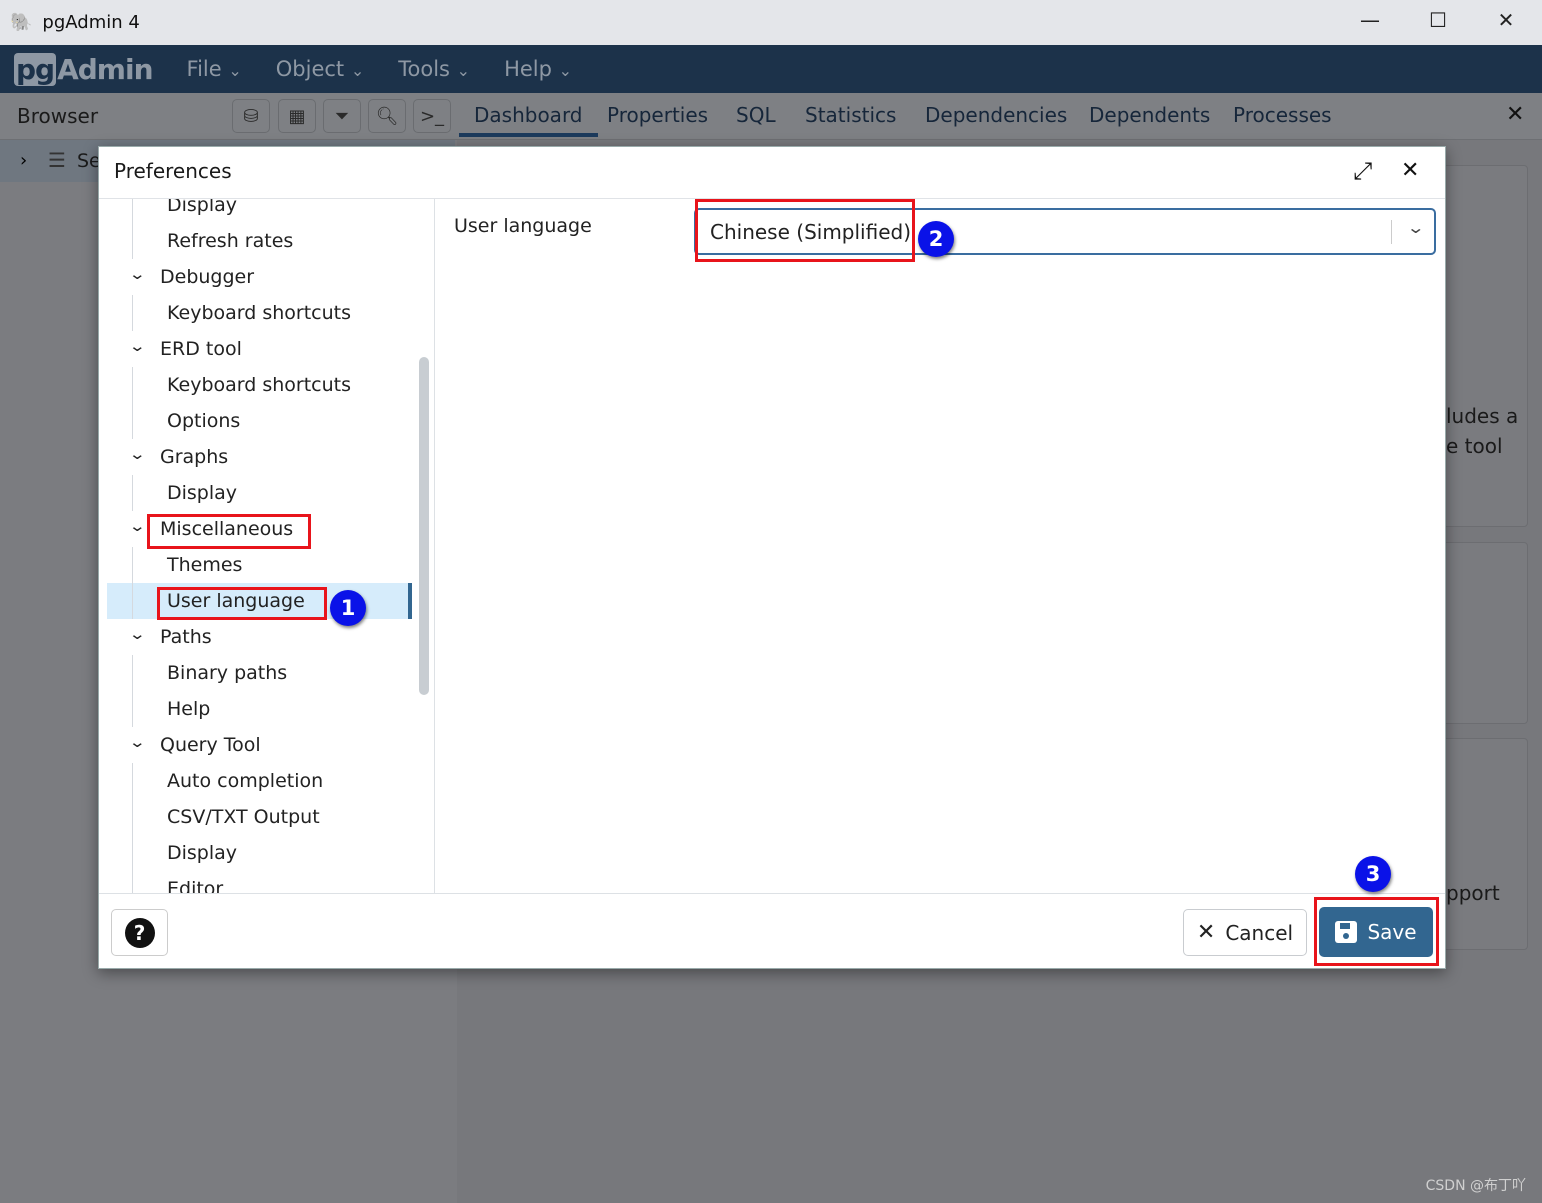 The image size is (1542, 1203). I want to click on tree-item-label: Debugger, so click(207, 277).